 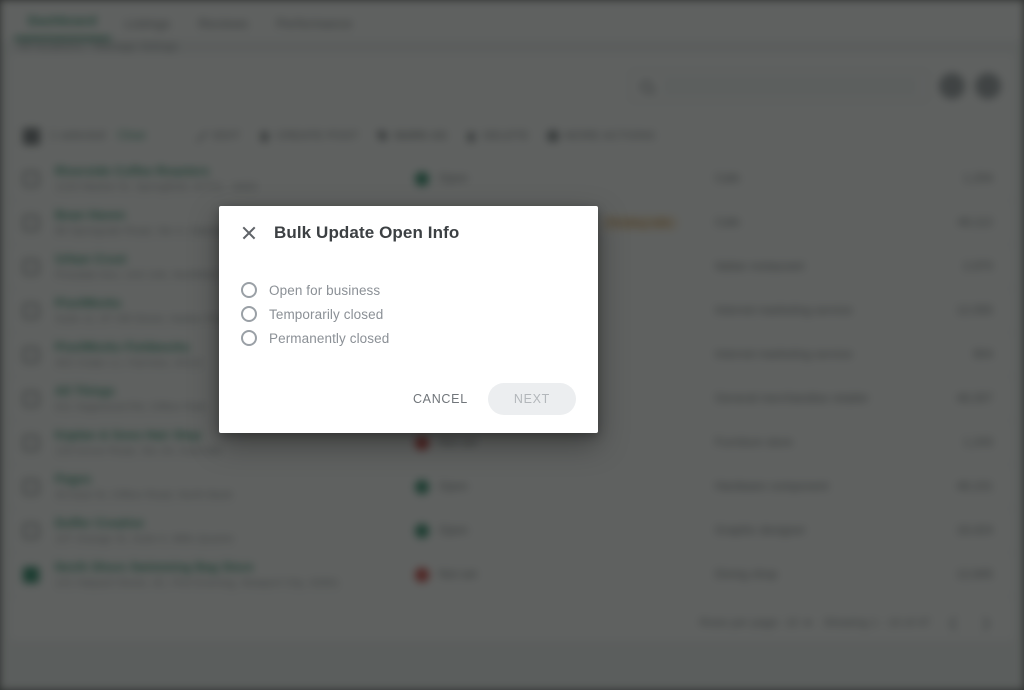 I want to click on radio-option-open-for-business: Open for business, so click(x=408, y=290).